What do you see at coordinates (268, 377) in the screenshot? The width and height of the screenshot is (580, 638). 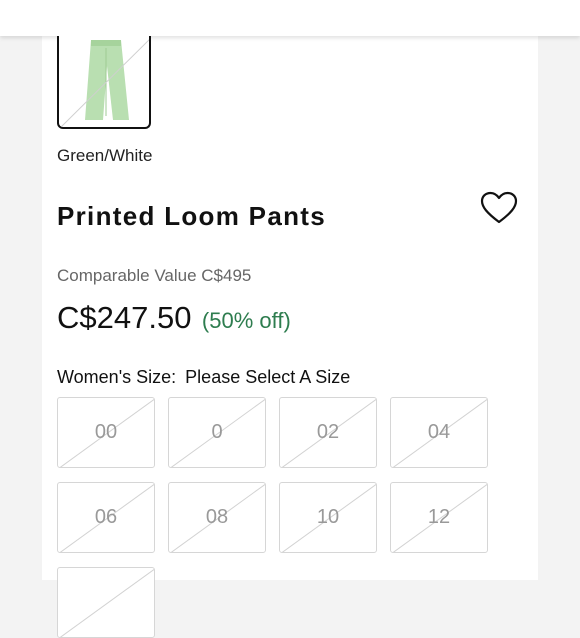 I see `size-prompt: Please Select A Size` at bounding box center [268, 377].